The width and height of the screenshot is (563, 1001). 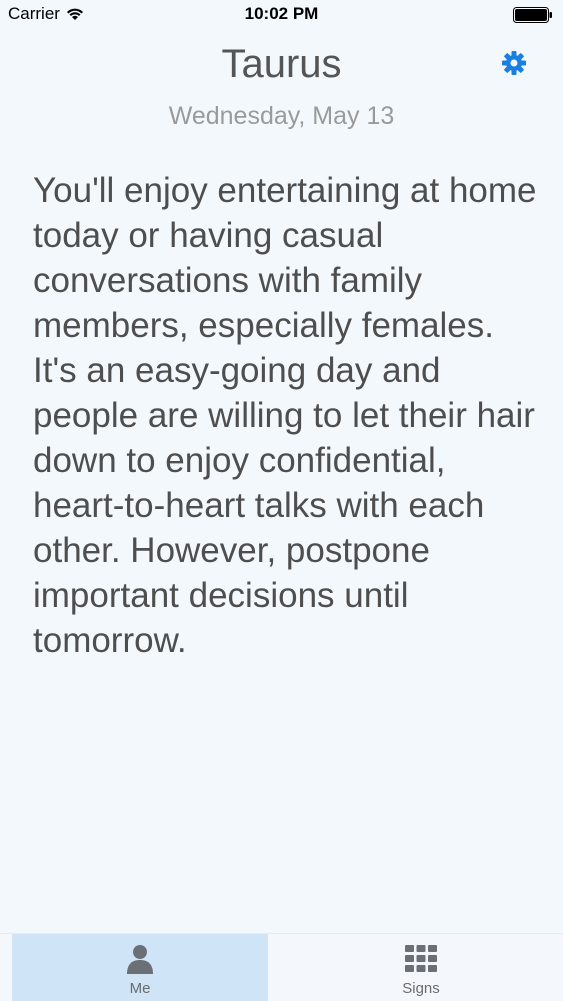 I want to click on tab-me-label: Me, so click(x=140, y=988).